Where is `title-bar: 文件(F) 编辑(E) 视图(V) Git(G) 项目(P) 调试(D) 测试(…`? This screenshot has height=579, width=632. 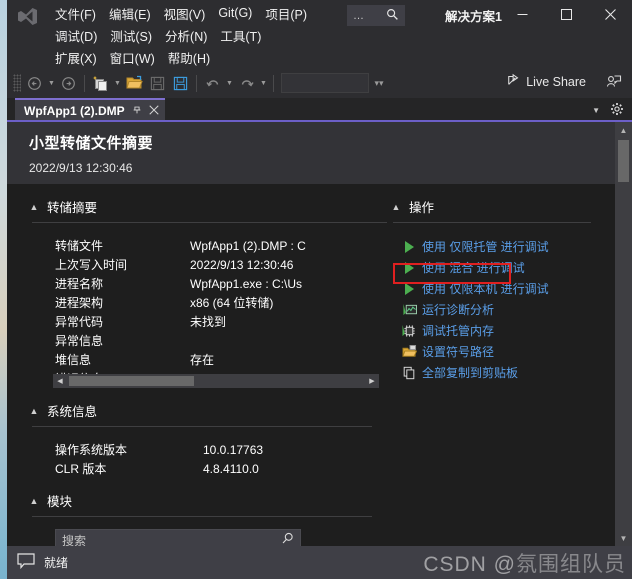
title-bar: 文件(F) 编辑(E) 视图(V) Git(G) 项目(P) 调试(D) 测试(… is located at coordinates (319, 34).